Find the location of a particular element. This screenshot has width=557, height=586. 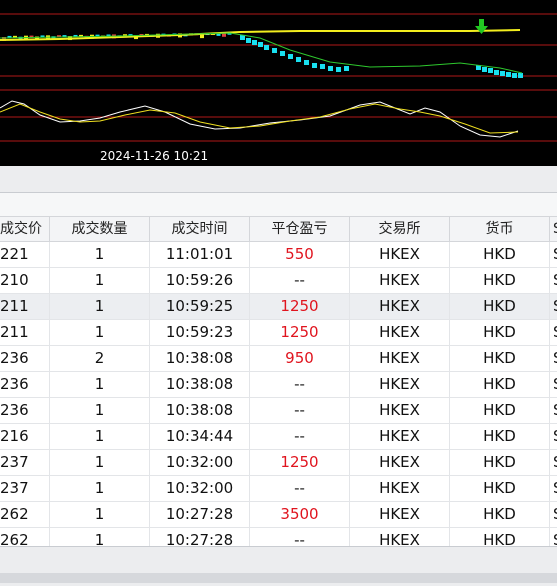

indicator-line-white is located at coordinates (259, 119).